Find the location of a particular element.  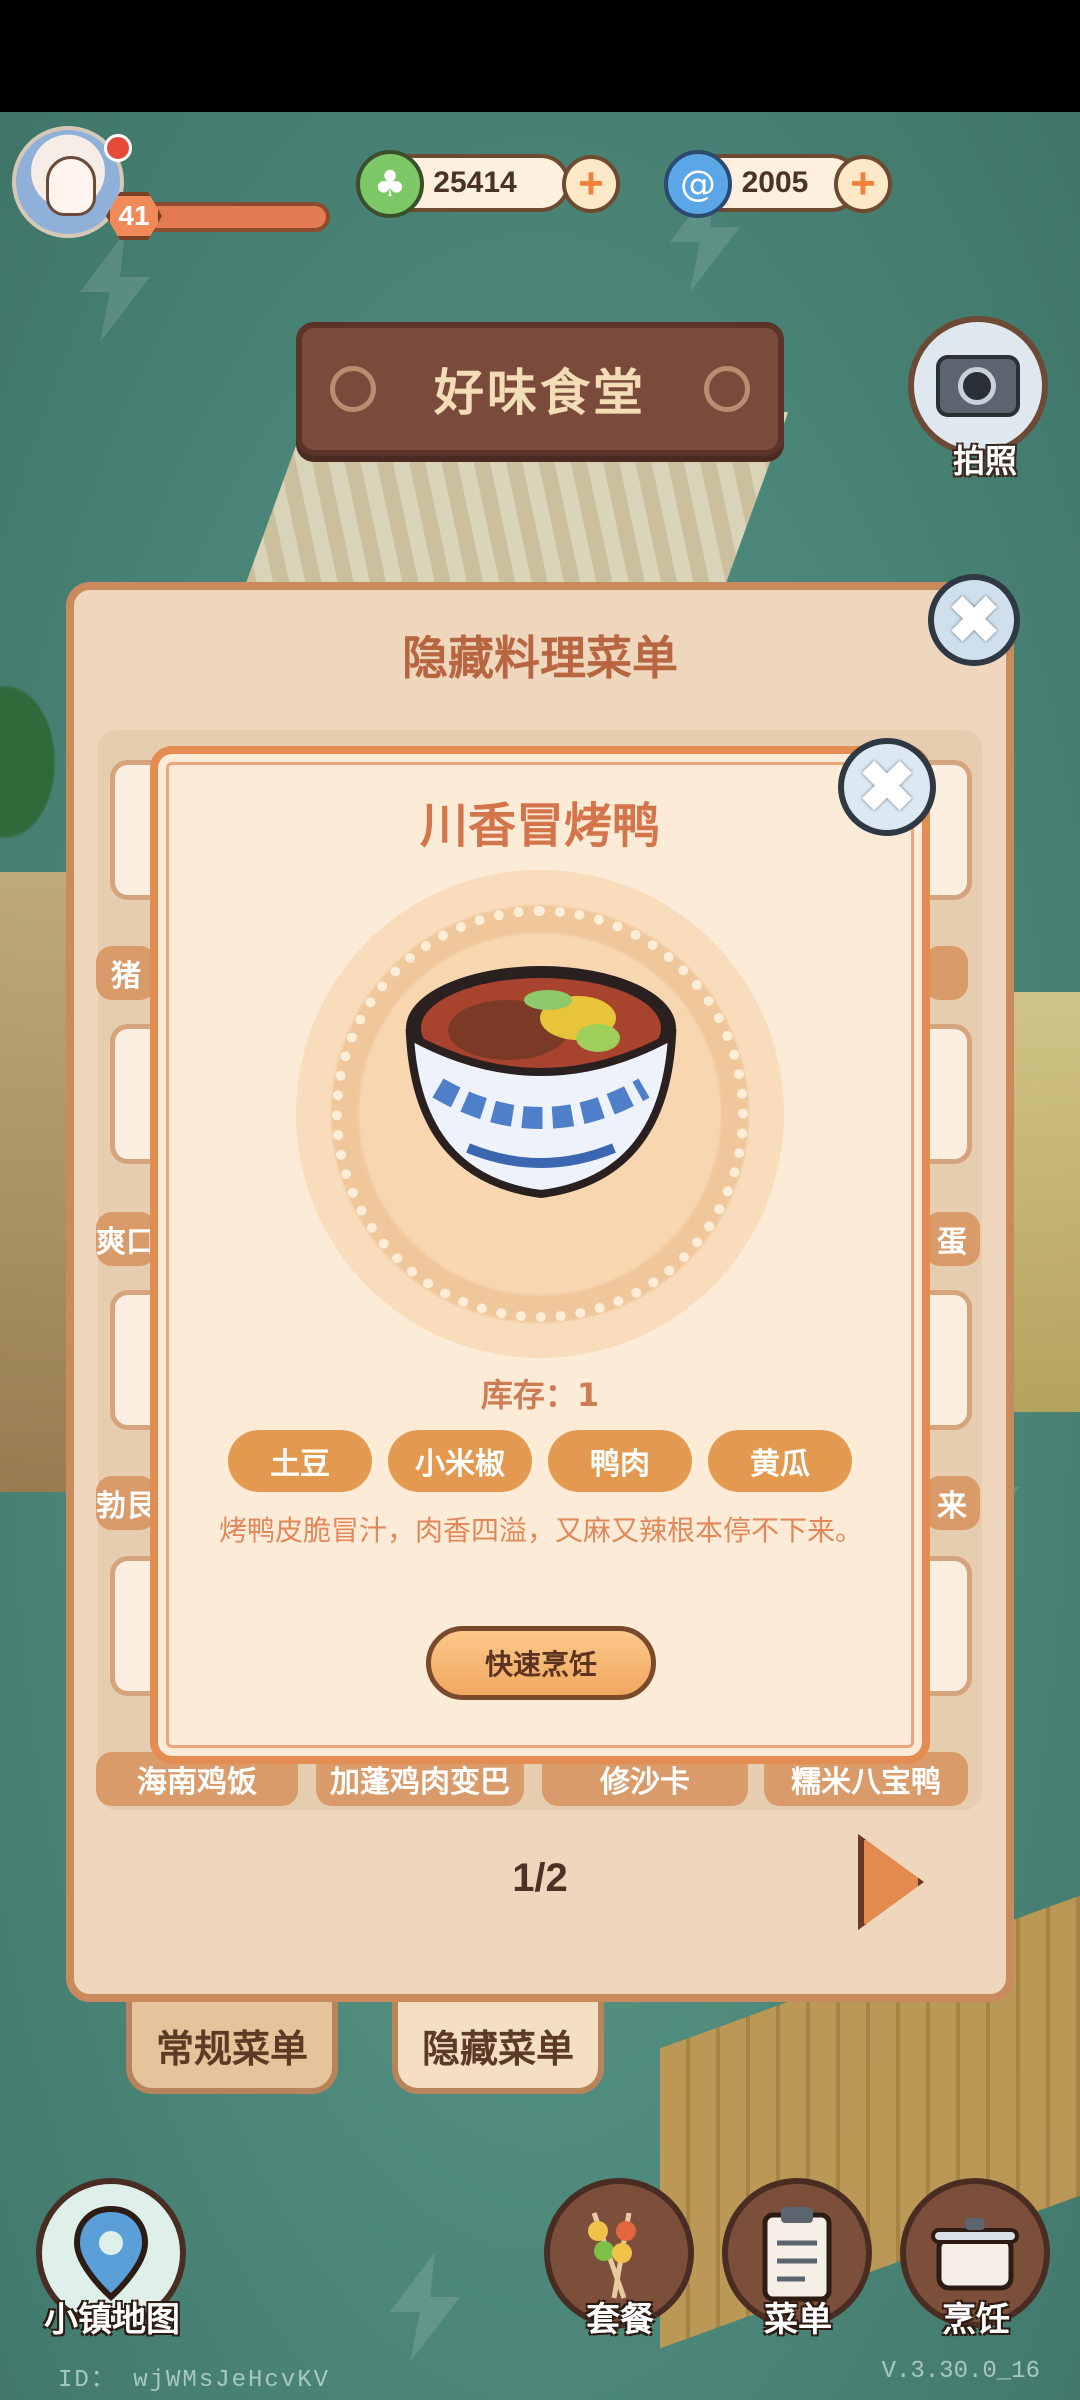

roast-duck-dish-icon is located at coordinates (541, 1082).